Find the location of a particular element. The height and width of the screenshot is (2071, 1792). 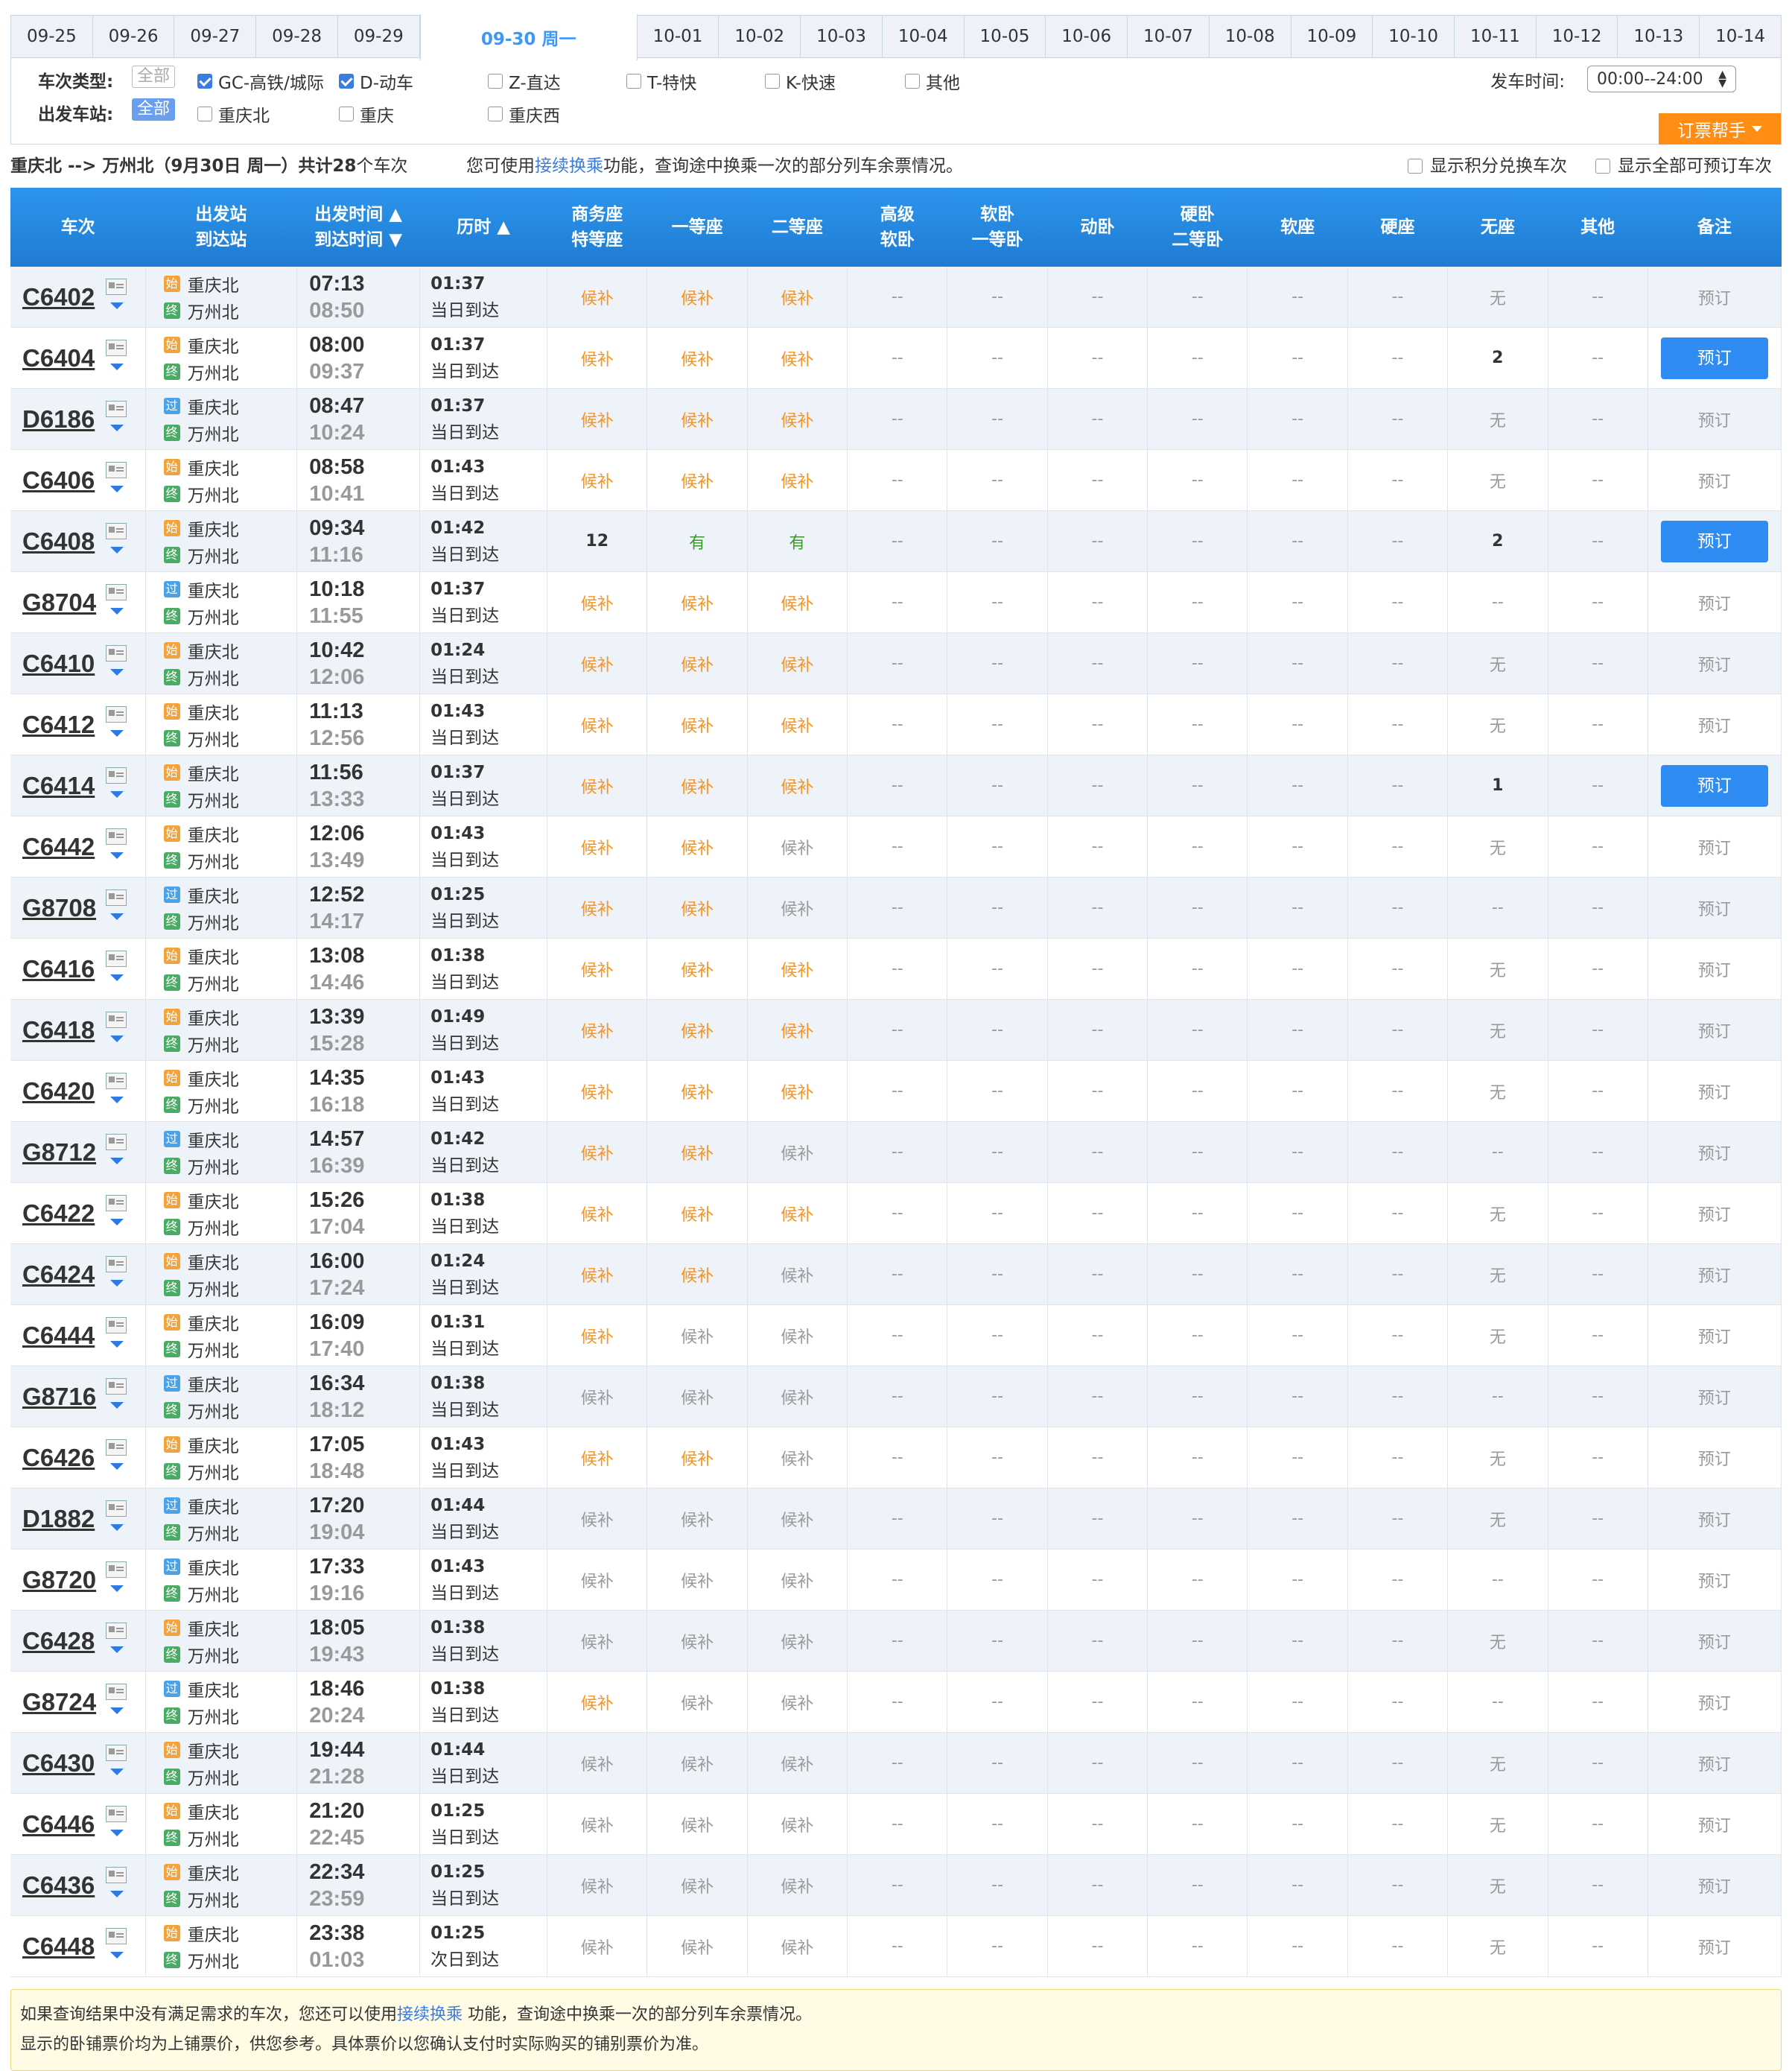

date-tab: 10-04 is located at coordinates (924, 36).